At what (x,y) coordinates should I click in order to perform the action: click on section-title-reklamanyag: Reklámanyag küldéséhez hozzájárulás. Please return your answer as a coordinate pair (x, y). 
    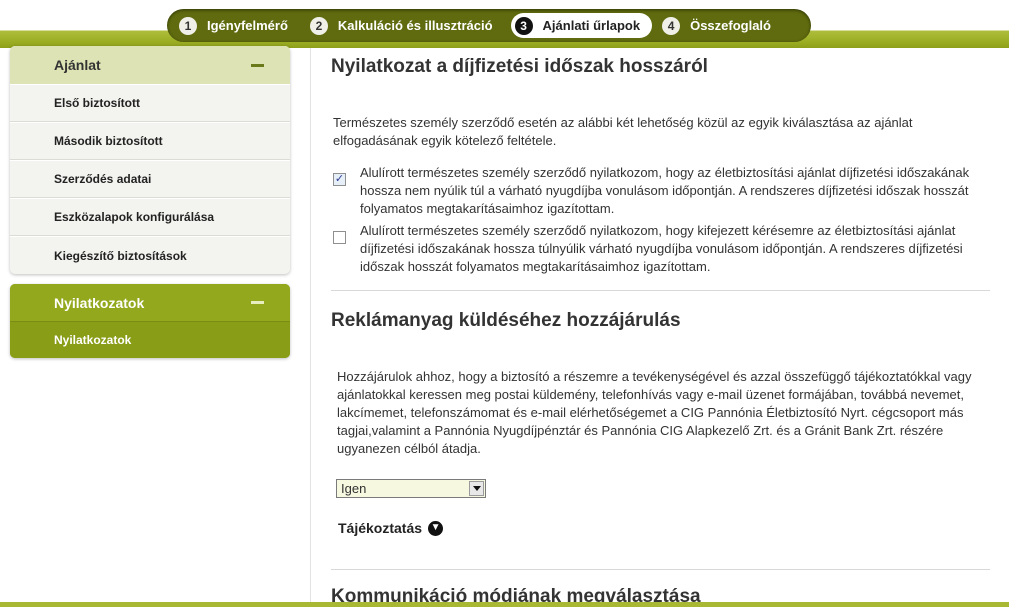
    Looking at the image, I should click on (506, 320).